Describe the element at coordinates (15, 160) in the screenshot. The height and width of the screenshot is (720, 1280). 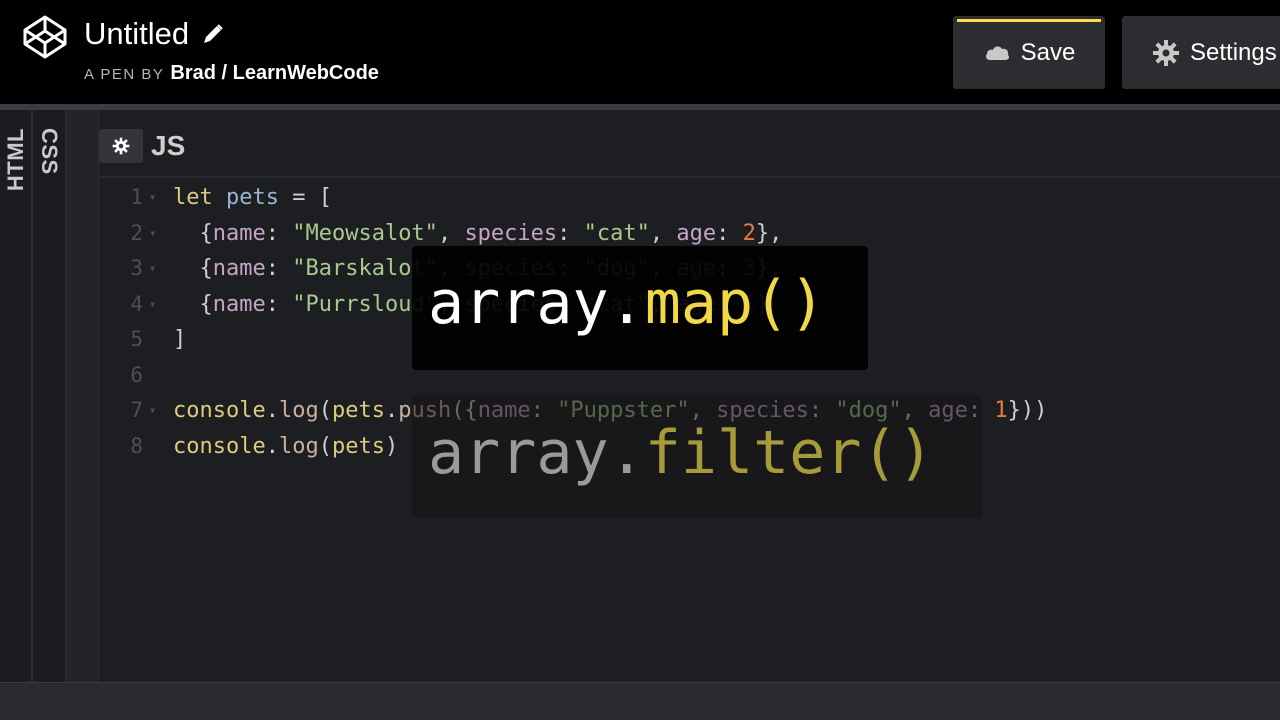
I see `tab-html-label: HTML` at that location.